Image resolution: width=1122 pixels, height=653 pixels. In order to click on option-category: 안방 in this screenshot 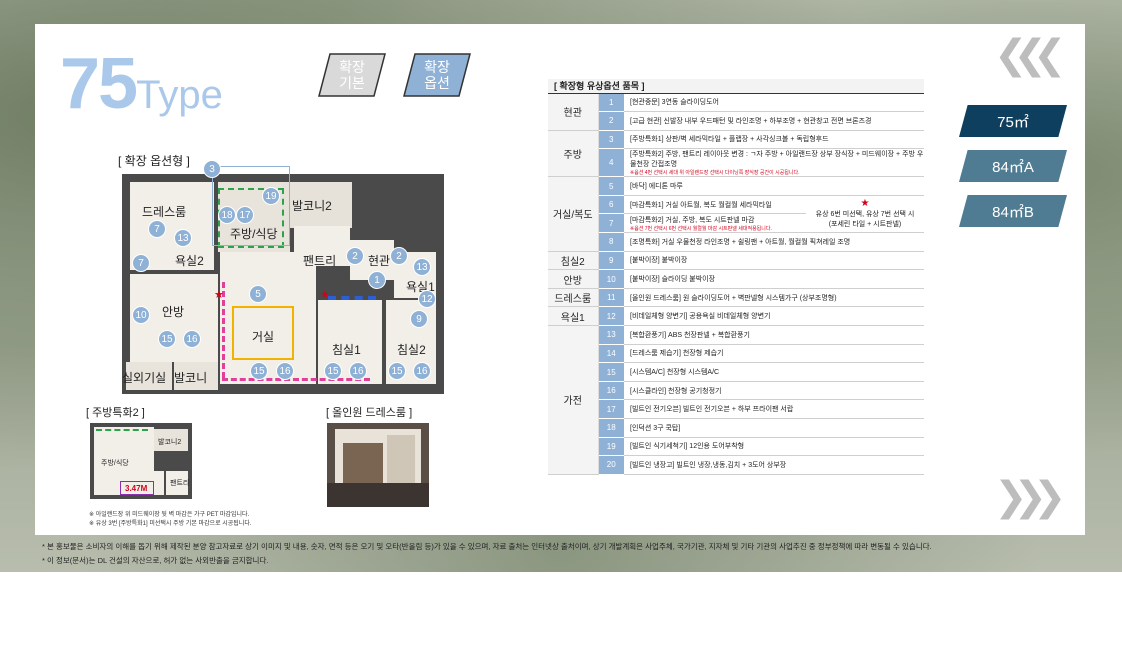, I will do `click(573, 279)`.